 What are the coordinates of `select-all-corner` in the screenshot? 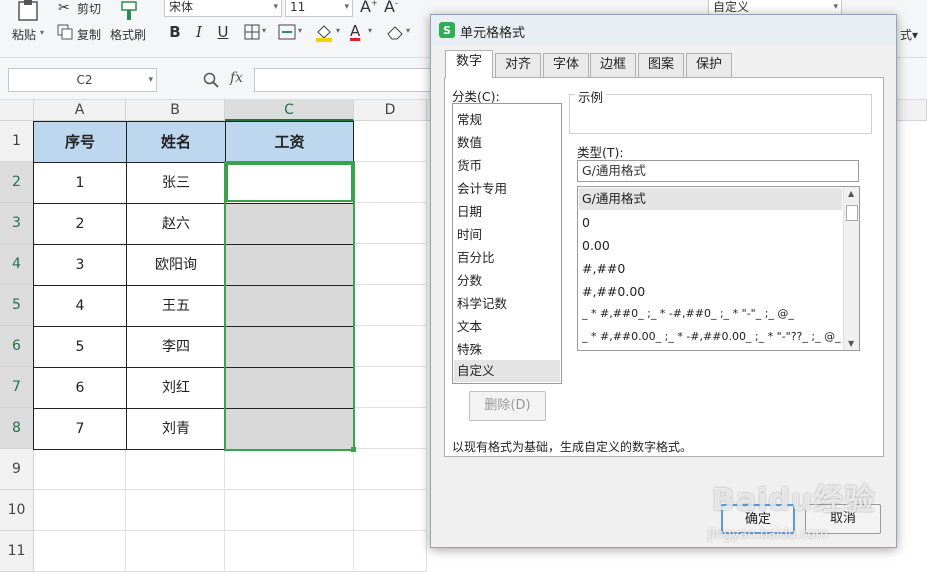 It's located at (17, 110).